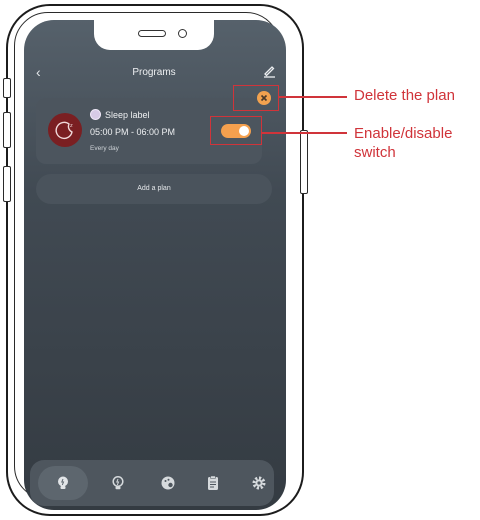 The height and width of the screenshot is (520, 480). I want to click on palette-icon, so click(168, 483).